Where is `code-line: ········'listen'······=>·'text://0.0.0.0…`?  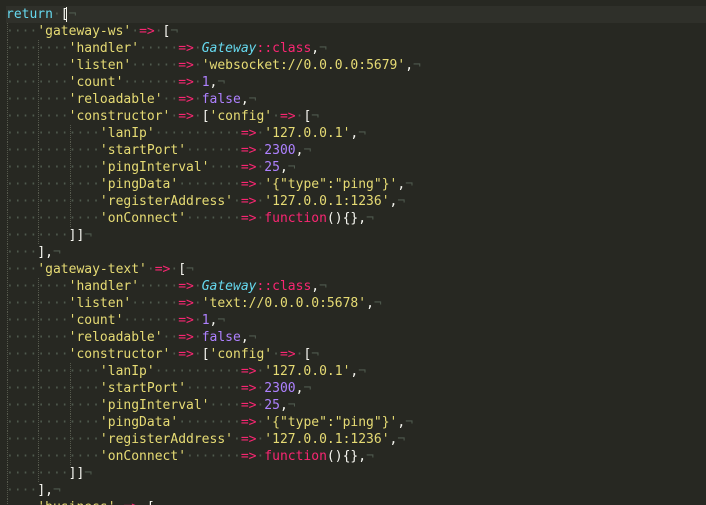
code-line: ········'listen'······=>·'text://0.0.0.0… is located at coordinates (356, 303).